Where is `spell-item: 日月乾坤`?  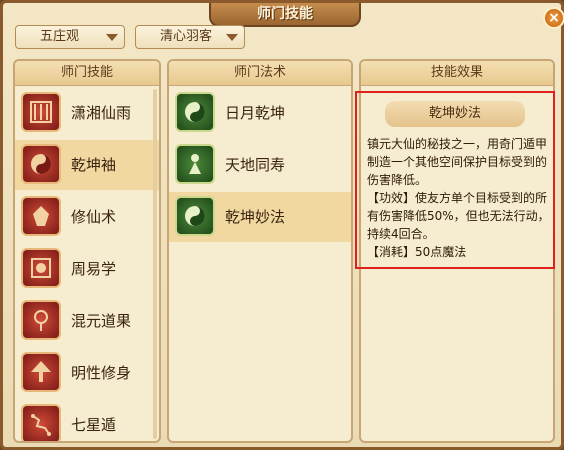
spell-item: 日月乾坤 is located at coordinates (260, 113).